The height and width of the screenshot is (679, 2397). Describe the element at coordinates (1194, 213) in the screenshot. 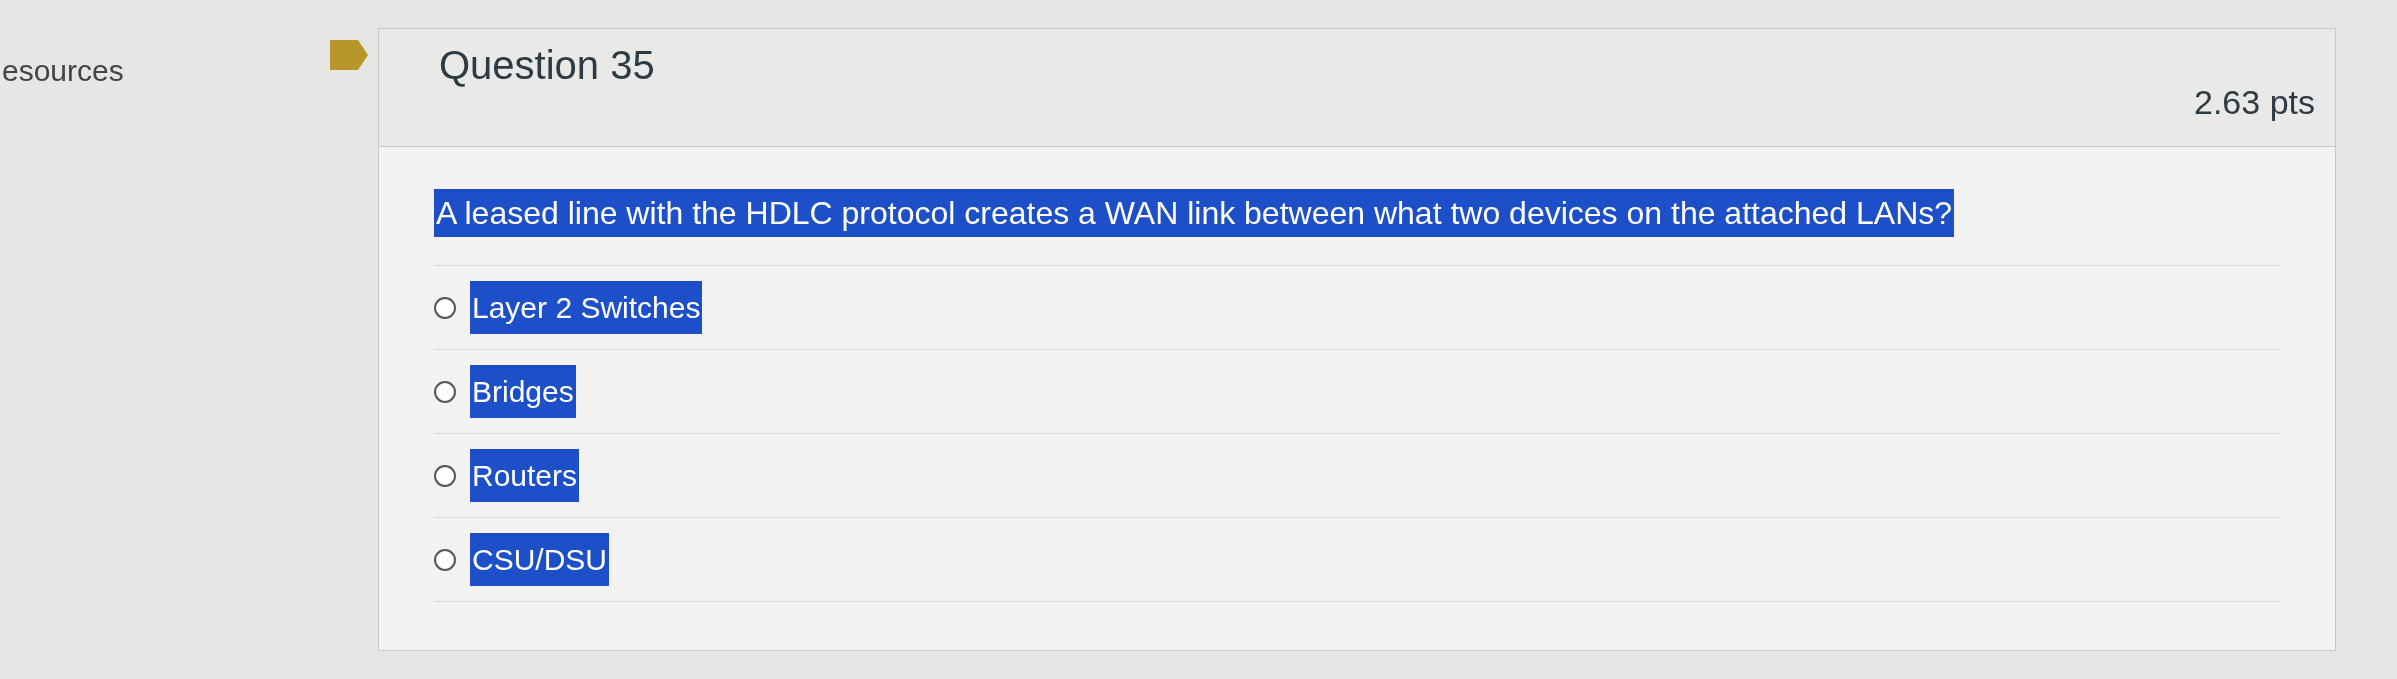

I see `question-text: A leased line with the HDLC protocol creates a WAN link between what two devices on the attached LANs?` at that location.